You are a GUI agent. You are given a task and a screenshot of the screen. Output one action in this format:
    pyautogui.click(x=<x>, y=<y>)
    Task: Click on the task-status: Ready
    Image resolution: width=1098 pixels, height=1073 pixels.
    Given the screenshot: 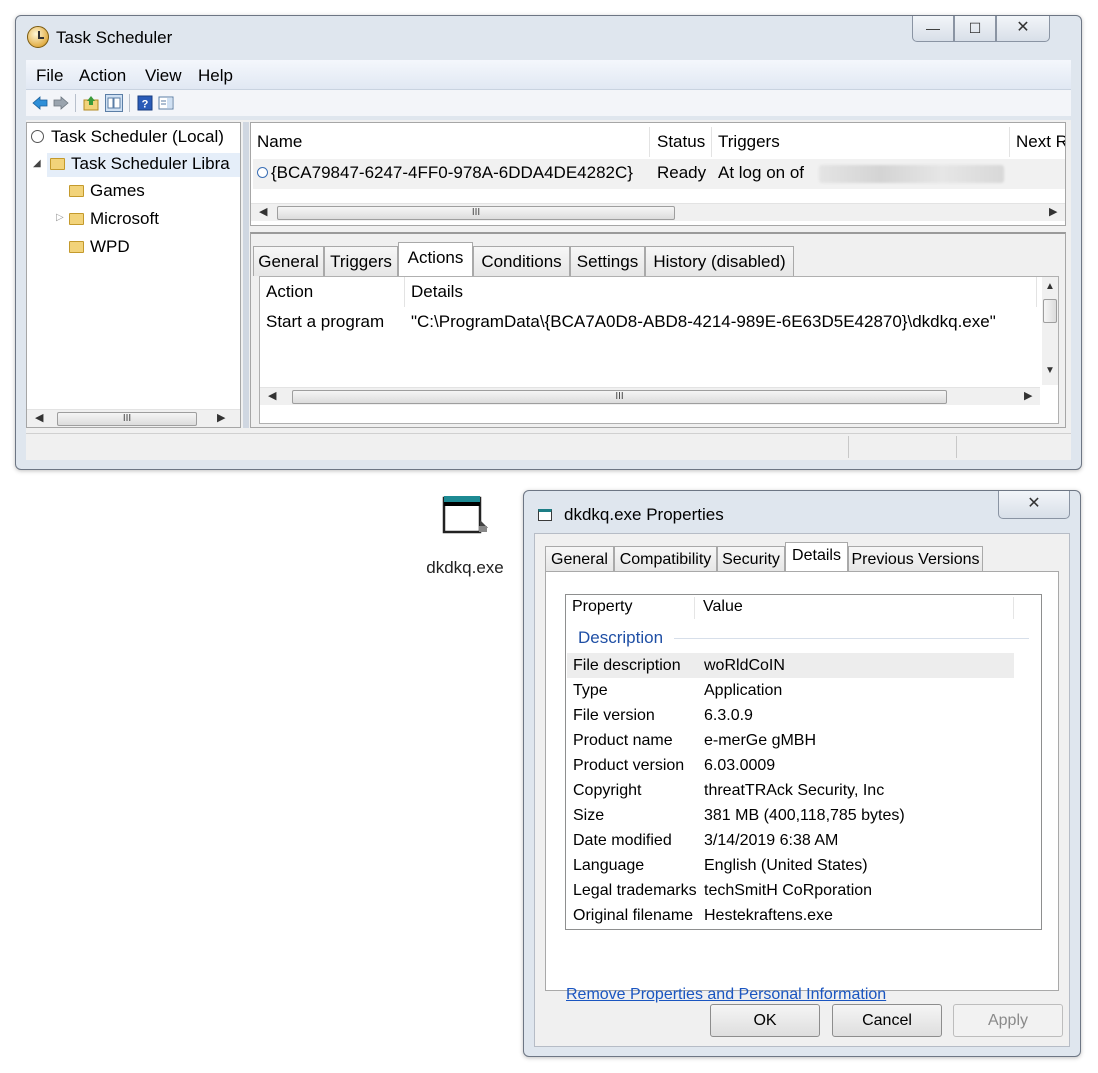 What is the action you would take?
    pyautogui.click(x=682, y=172)
    